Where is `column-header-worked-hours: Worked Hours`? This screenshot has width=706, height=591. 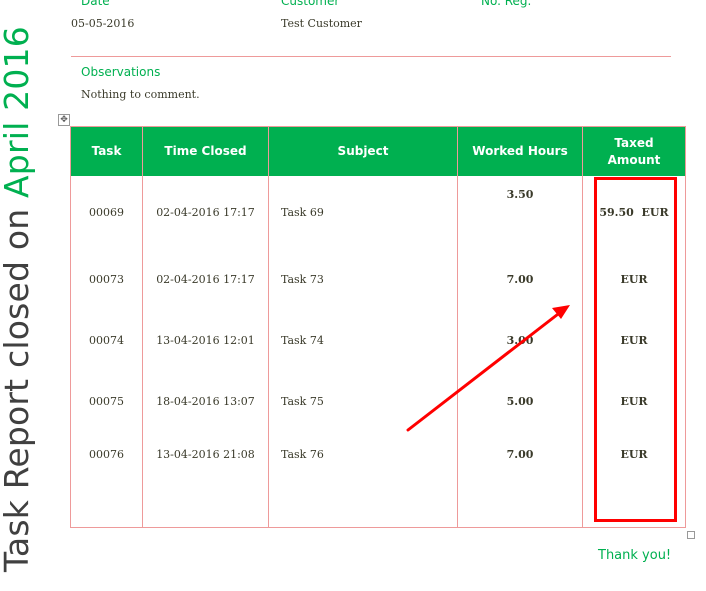
column-header-worked-hours: Worked Hours is located at coordinates (520, 151).